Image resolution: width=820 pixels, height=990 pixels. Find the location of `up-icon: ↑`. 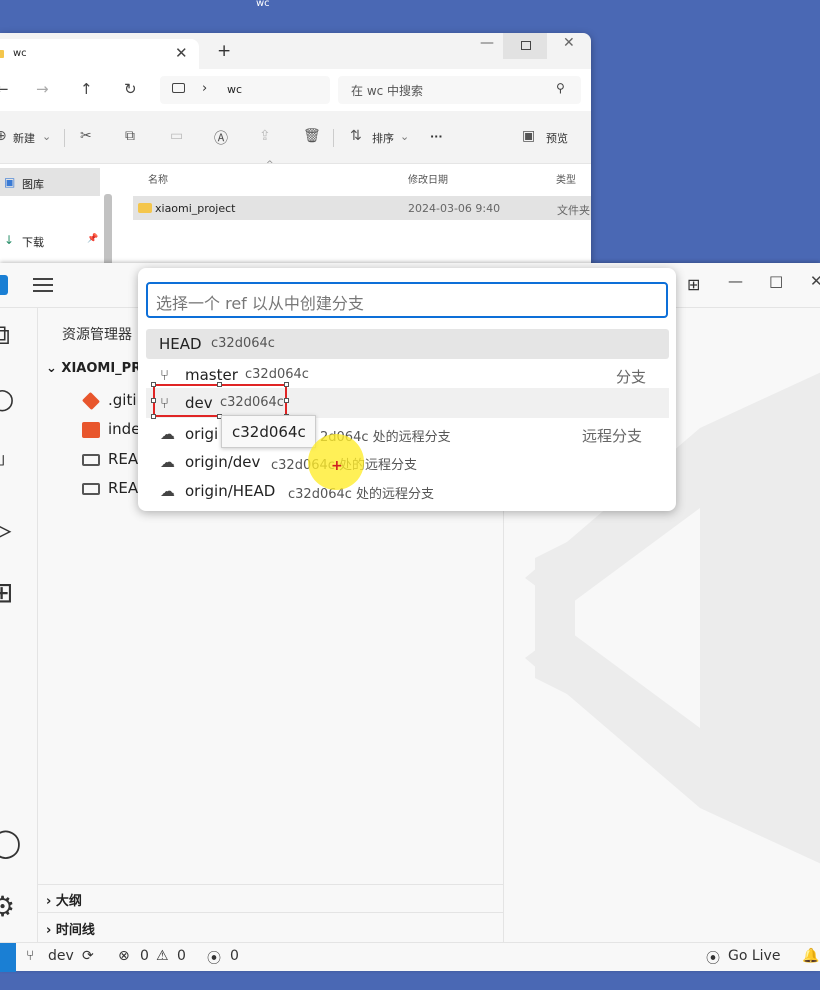

up-icon: ↑ is located at coordinates (86, 89).